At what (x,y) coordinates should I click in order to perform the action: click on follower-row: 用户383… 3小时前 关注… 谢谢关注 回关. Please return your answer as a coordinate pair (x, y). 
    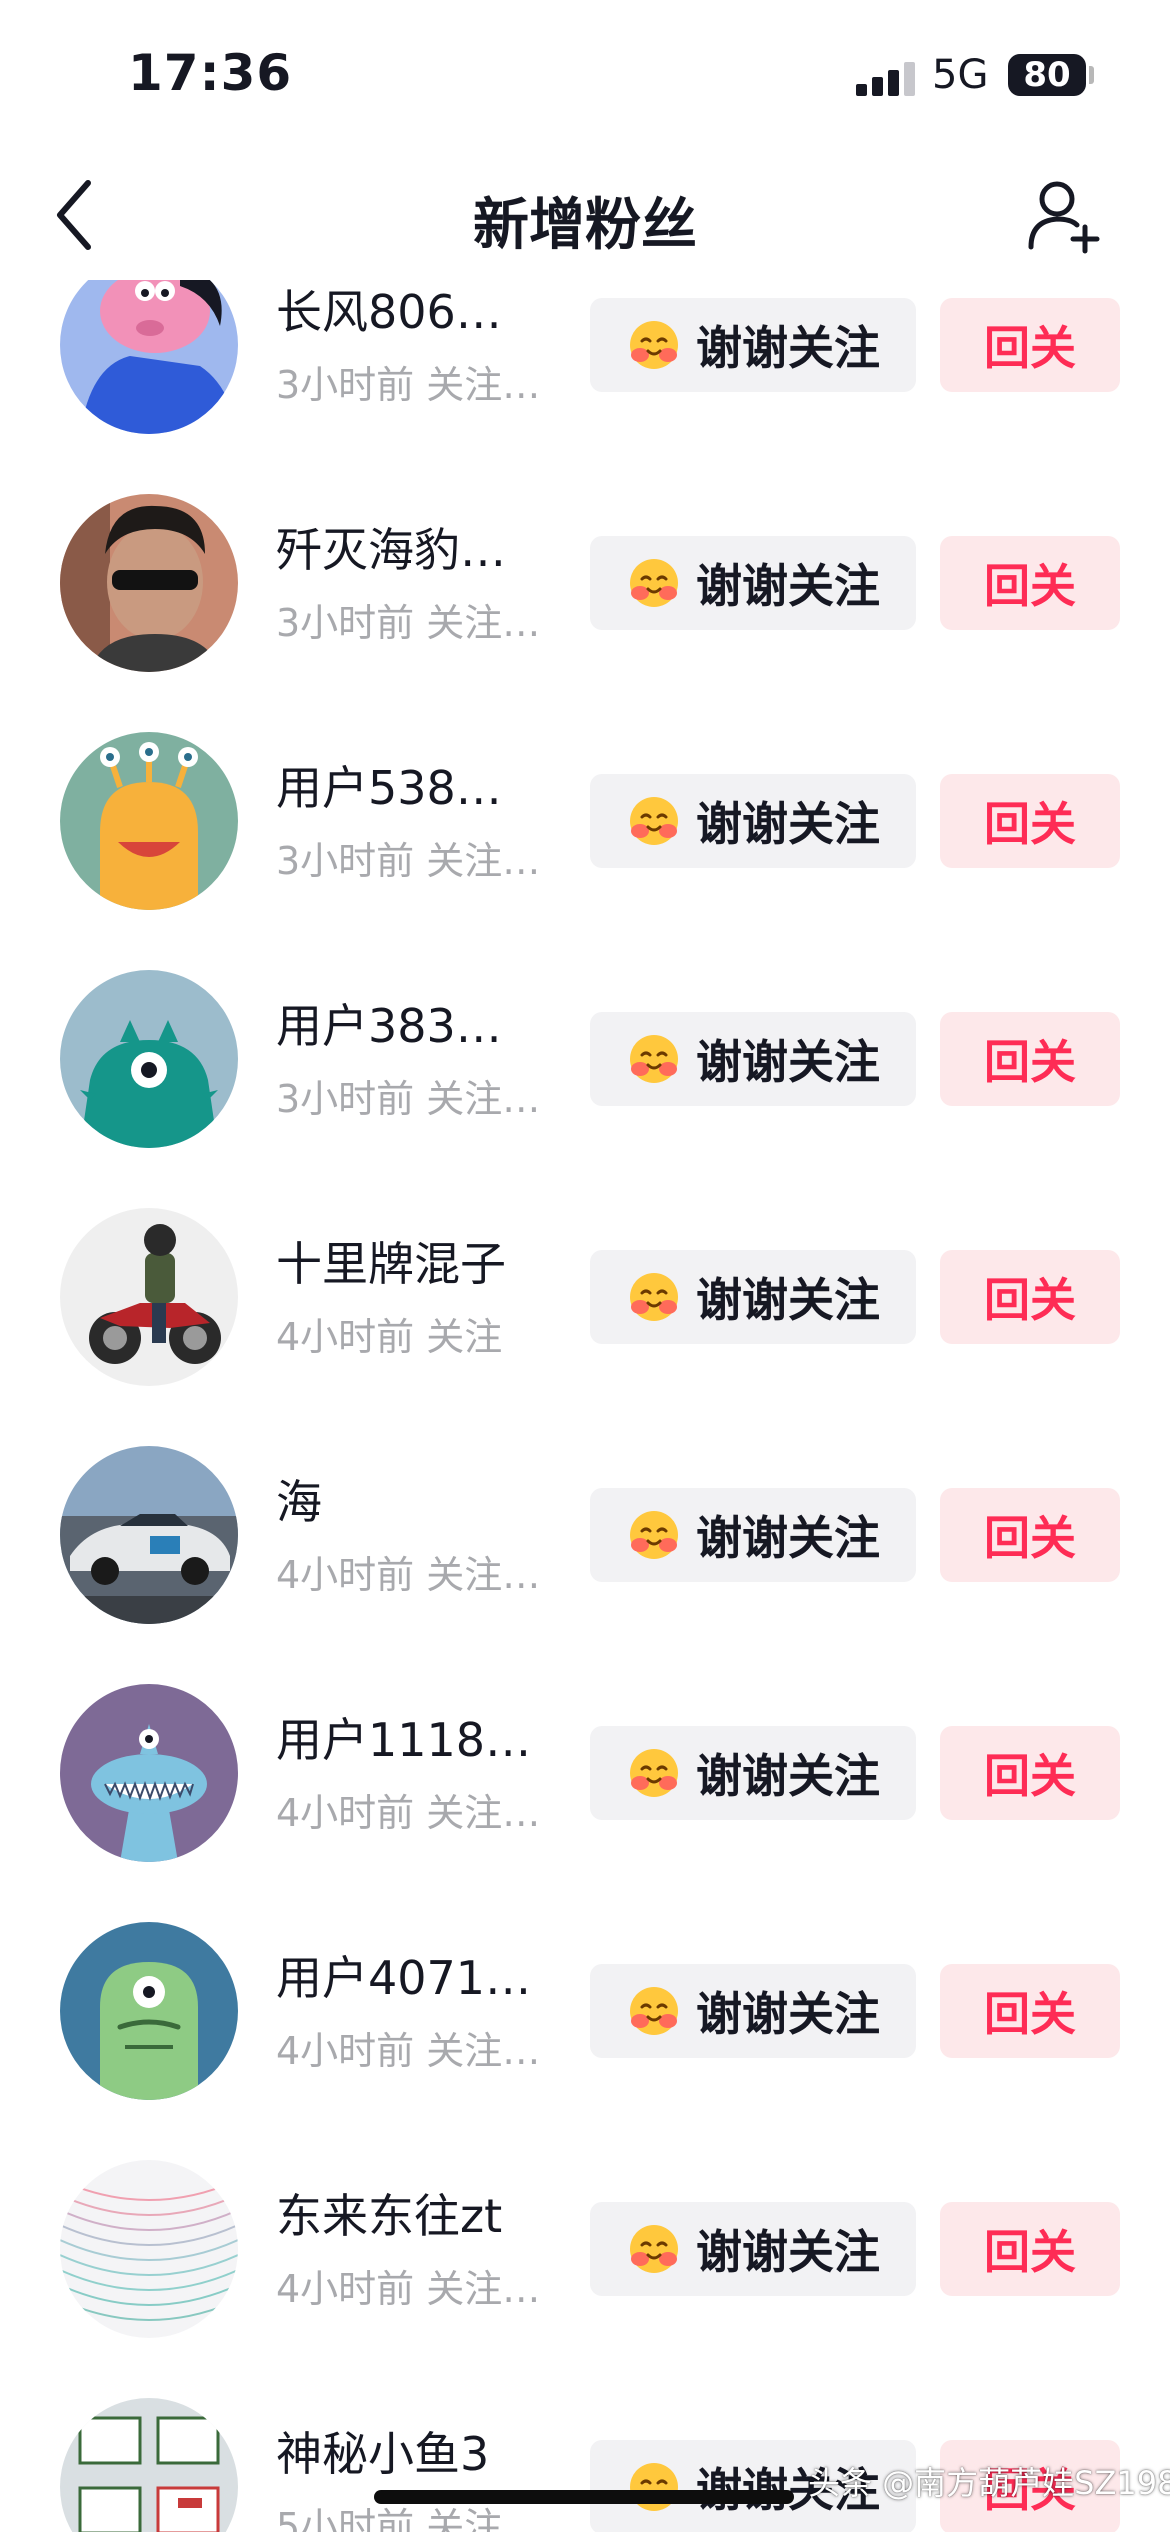
    Looking at the image, I should click on (585, 1059).